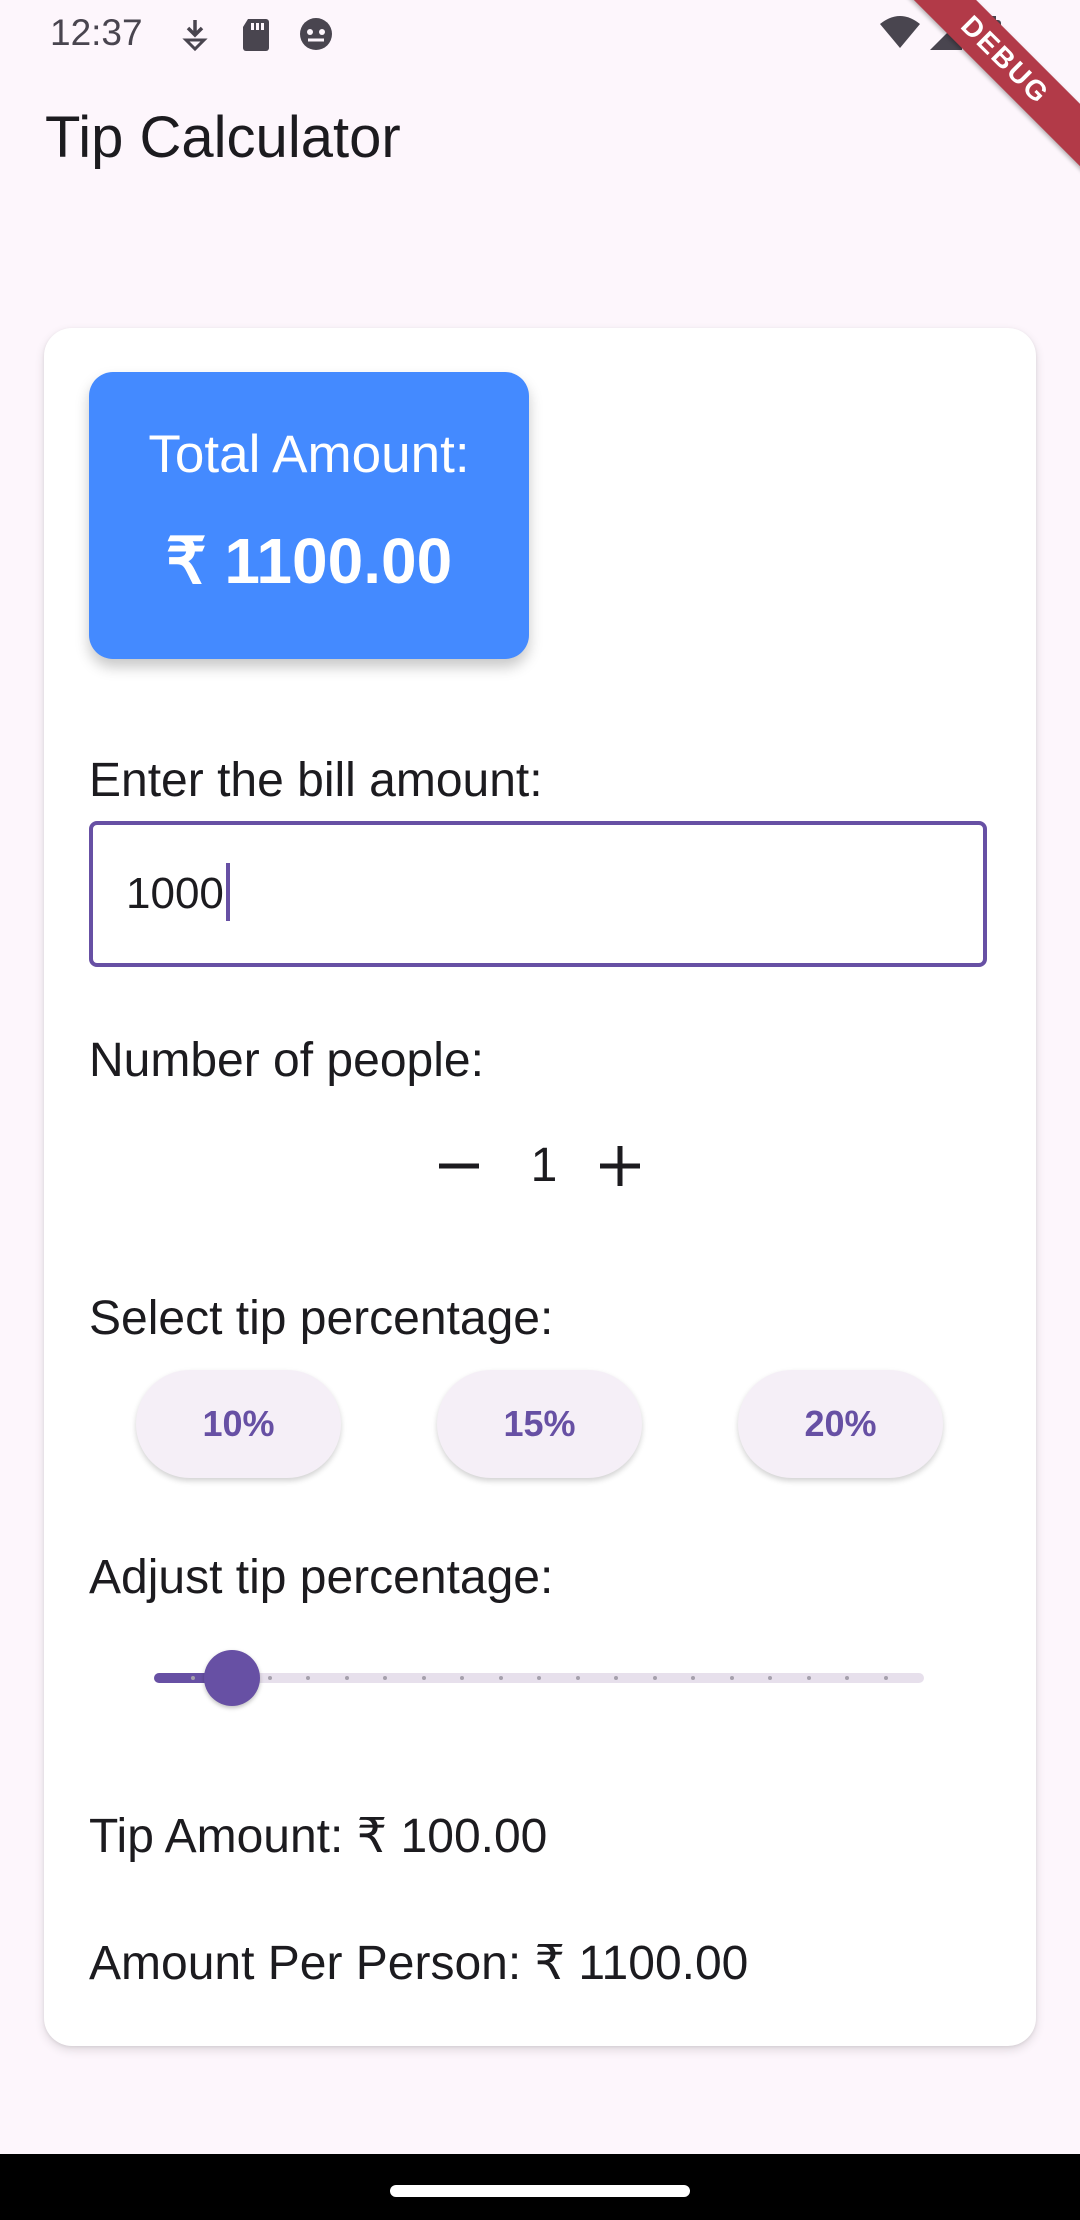 Image resolution: width=1080 pixels, height=2220 pixels. Describe the element at coordinates (419, 1963) in the screenshot. I see `amount-per-person-text: Amount Per Person: ₹ 1100.00` at that location.